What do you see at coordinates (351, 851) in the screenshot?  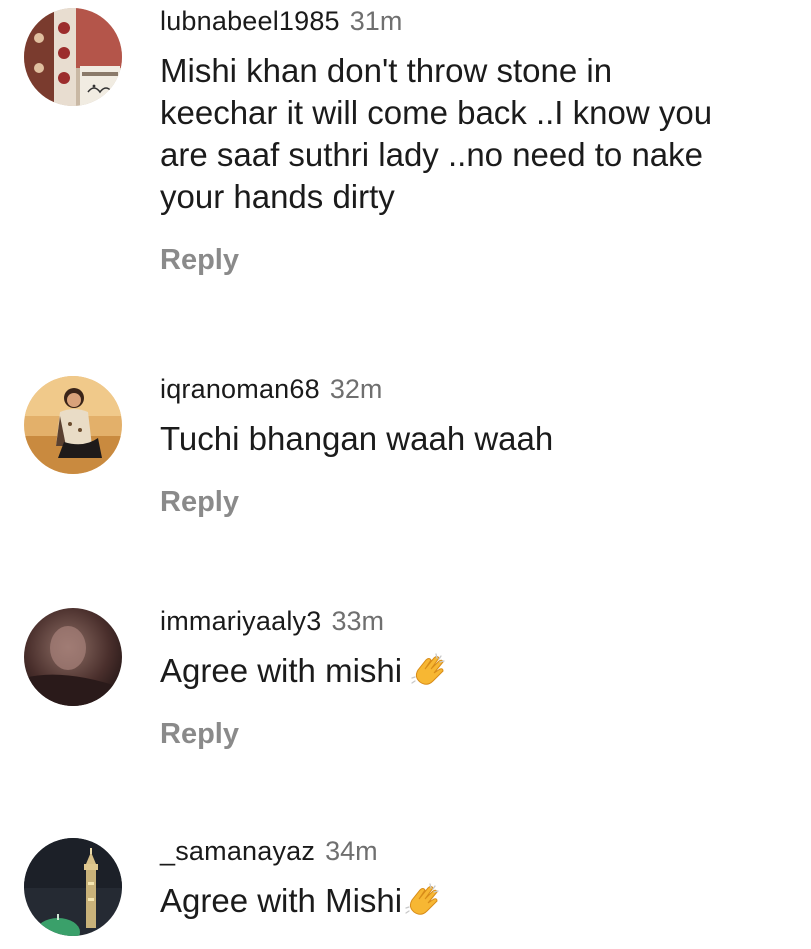 I see `comment-timestamp: 34m` at bounding box center [351, 851].